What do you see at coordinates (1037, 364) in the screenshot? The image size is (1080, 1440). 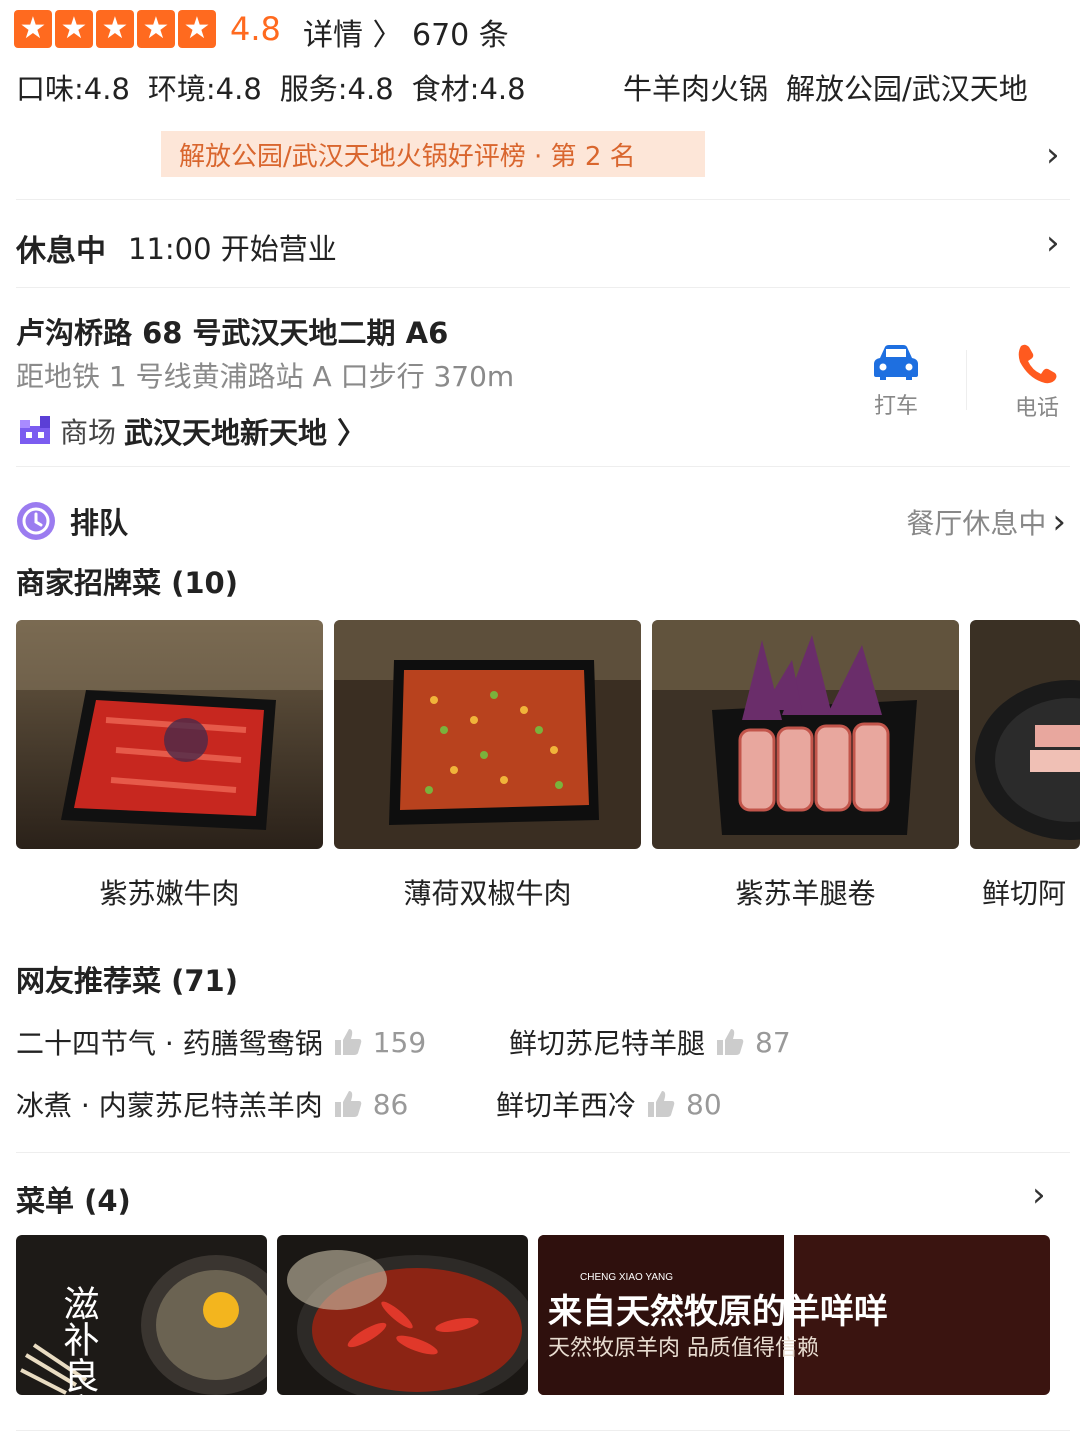 I see `phone-icon` at bounding box center [1037, 364].